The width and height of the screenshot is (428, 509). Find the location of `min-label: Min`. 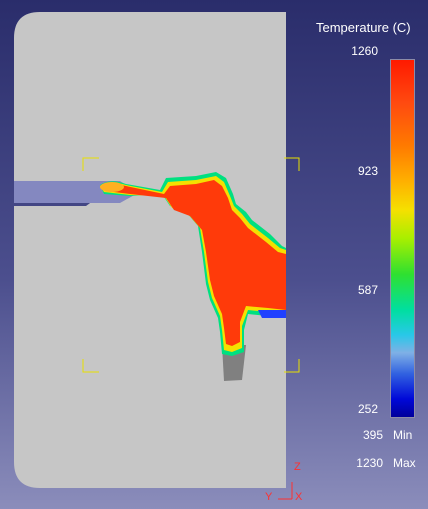

min-label: Min is located at coordinates (403, 435).